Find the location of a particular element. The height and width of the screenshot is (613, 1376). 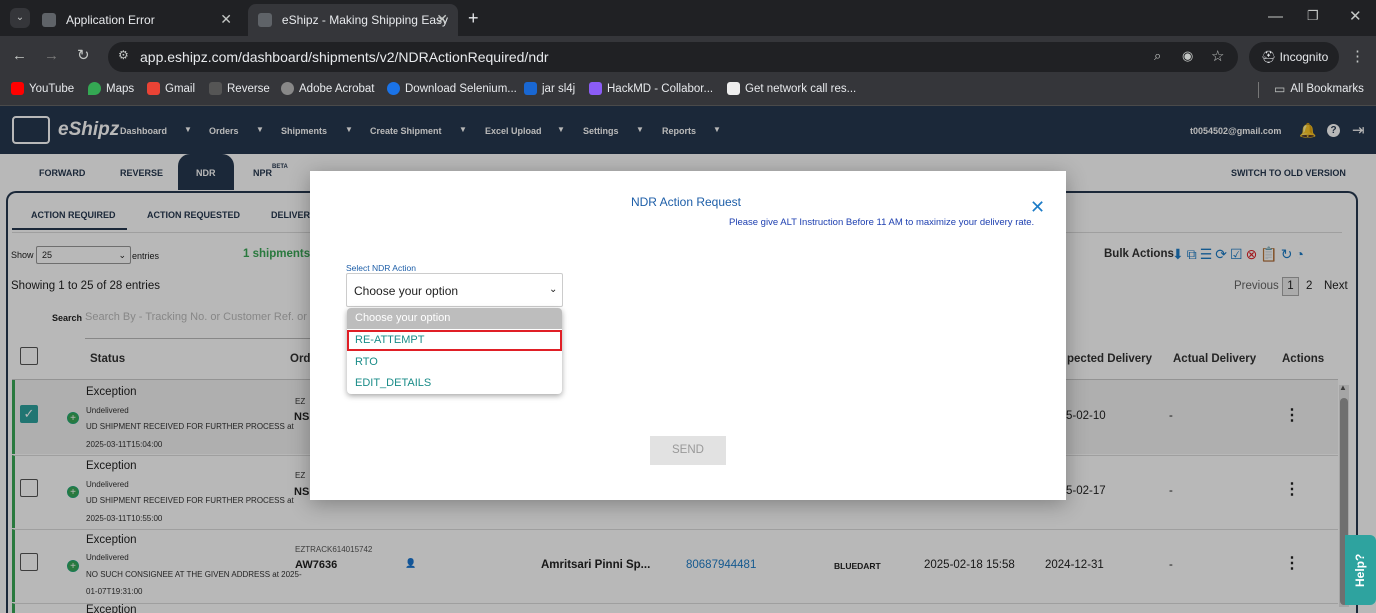

gmail-icon is located at coordinates (153, 88).